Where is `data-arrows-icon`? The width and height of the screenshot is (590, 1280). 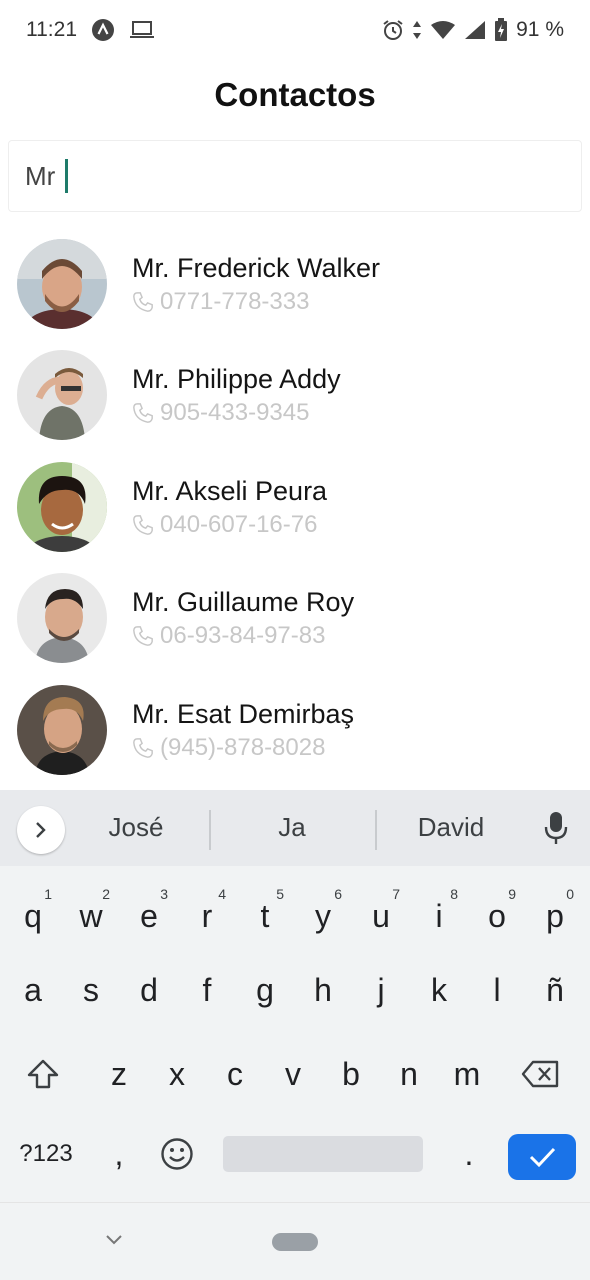 data-arrows-icon is located at coordinates (417, 30).